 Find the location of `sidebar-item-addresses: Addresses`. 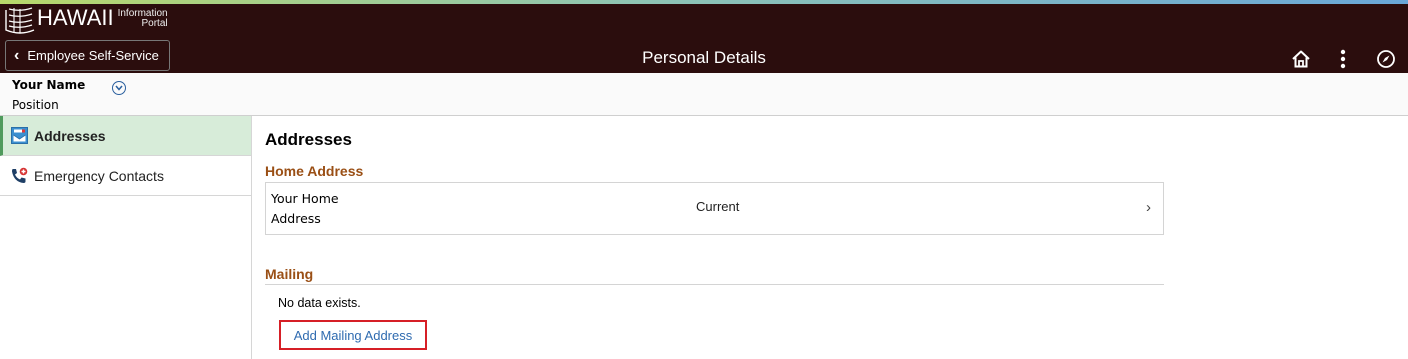

sidebar-item-addresses: Addresses is located at coordinates (125, 136).